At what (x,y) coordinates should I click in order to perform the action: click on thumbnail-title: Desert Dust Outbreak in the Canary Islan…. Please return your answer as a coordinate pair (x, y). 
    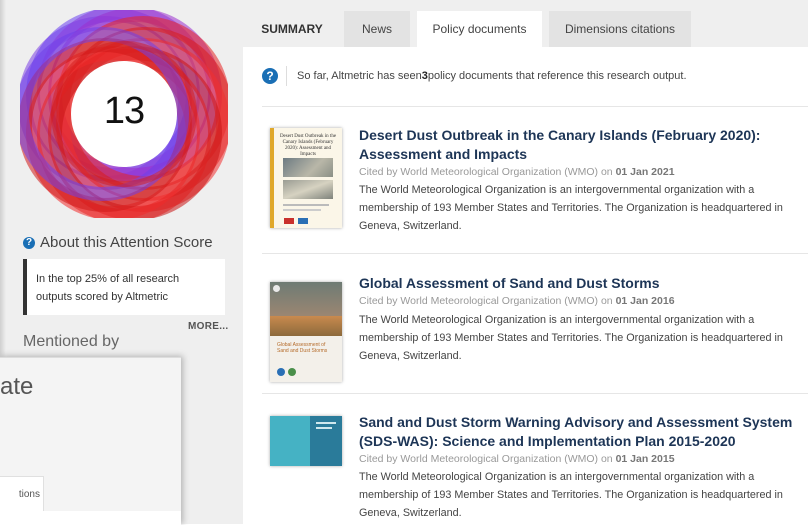
    Looking at the image, I should click on (308, 145).